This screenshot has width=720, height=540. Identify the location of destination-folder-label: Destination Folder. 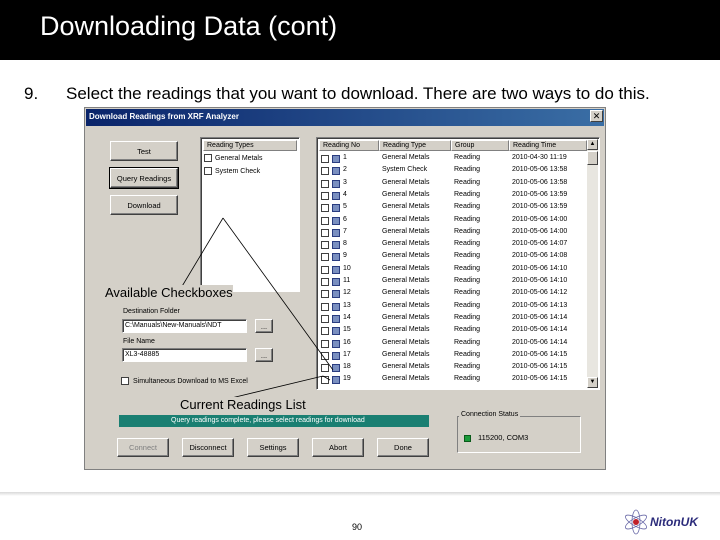
(151, 311).